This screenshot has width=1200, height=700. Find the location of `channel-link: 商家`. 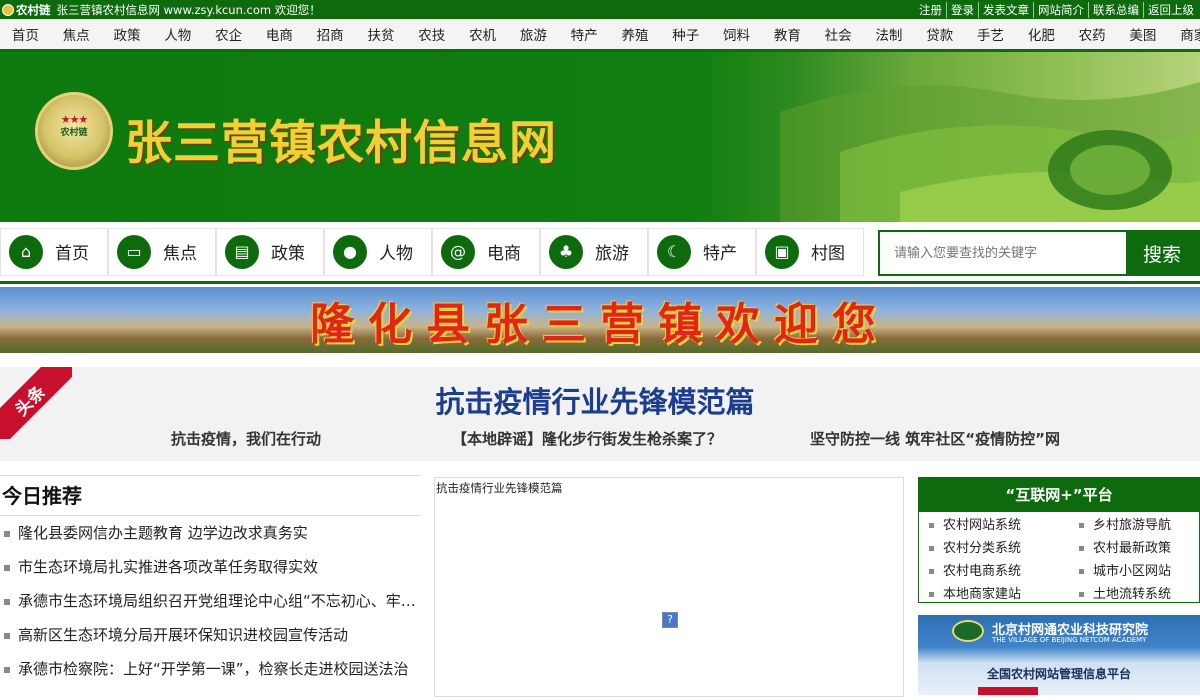

channel-link: 商家 is located at coordinates (1184, 34).